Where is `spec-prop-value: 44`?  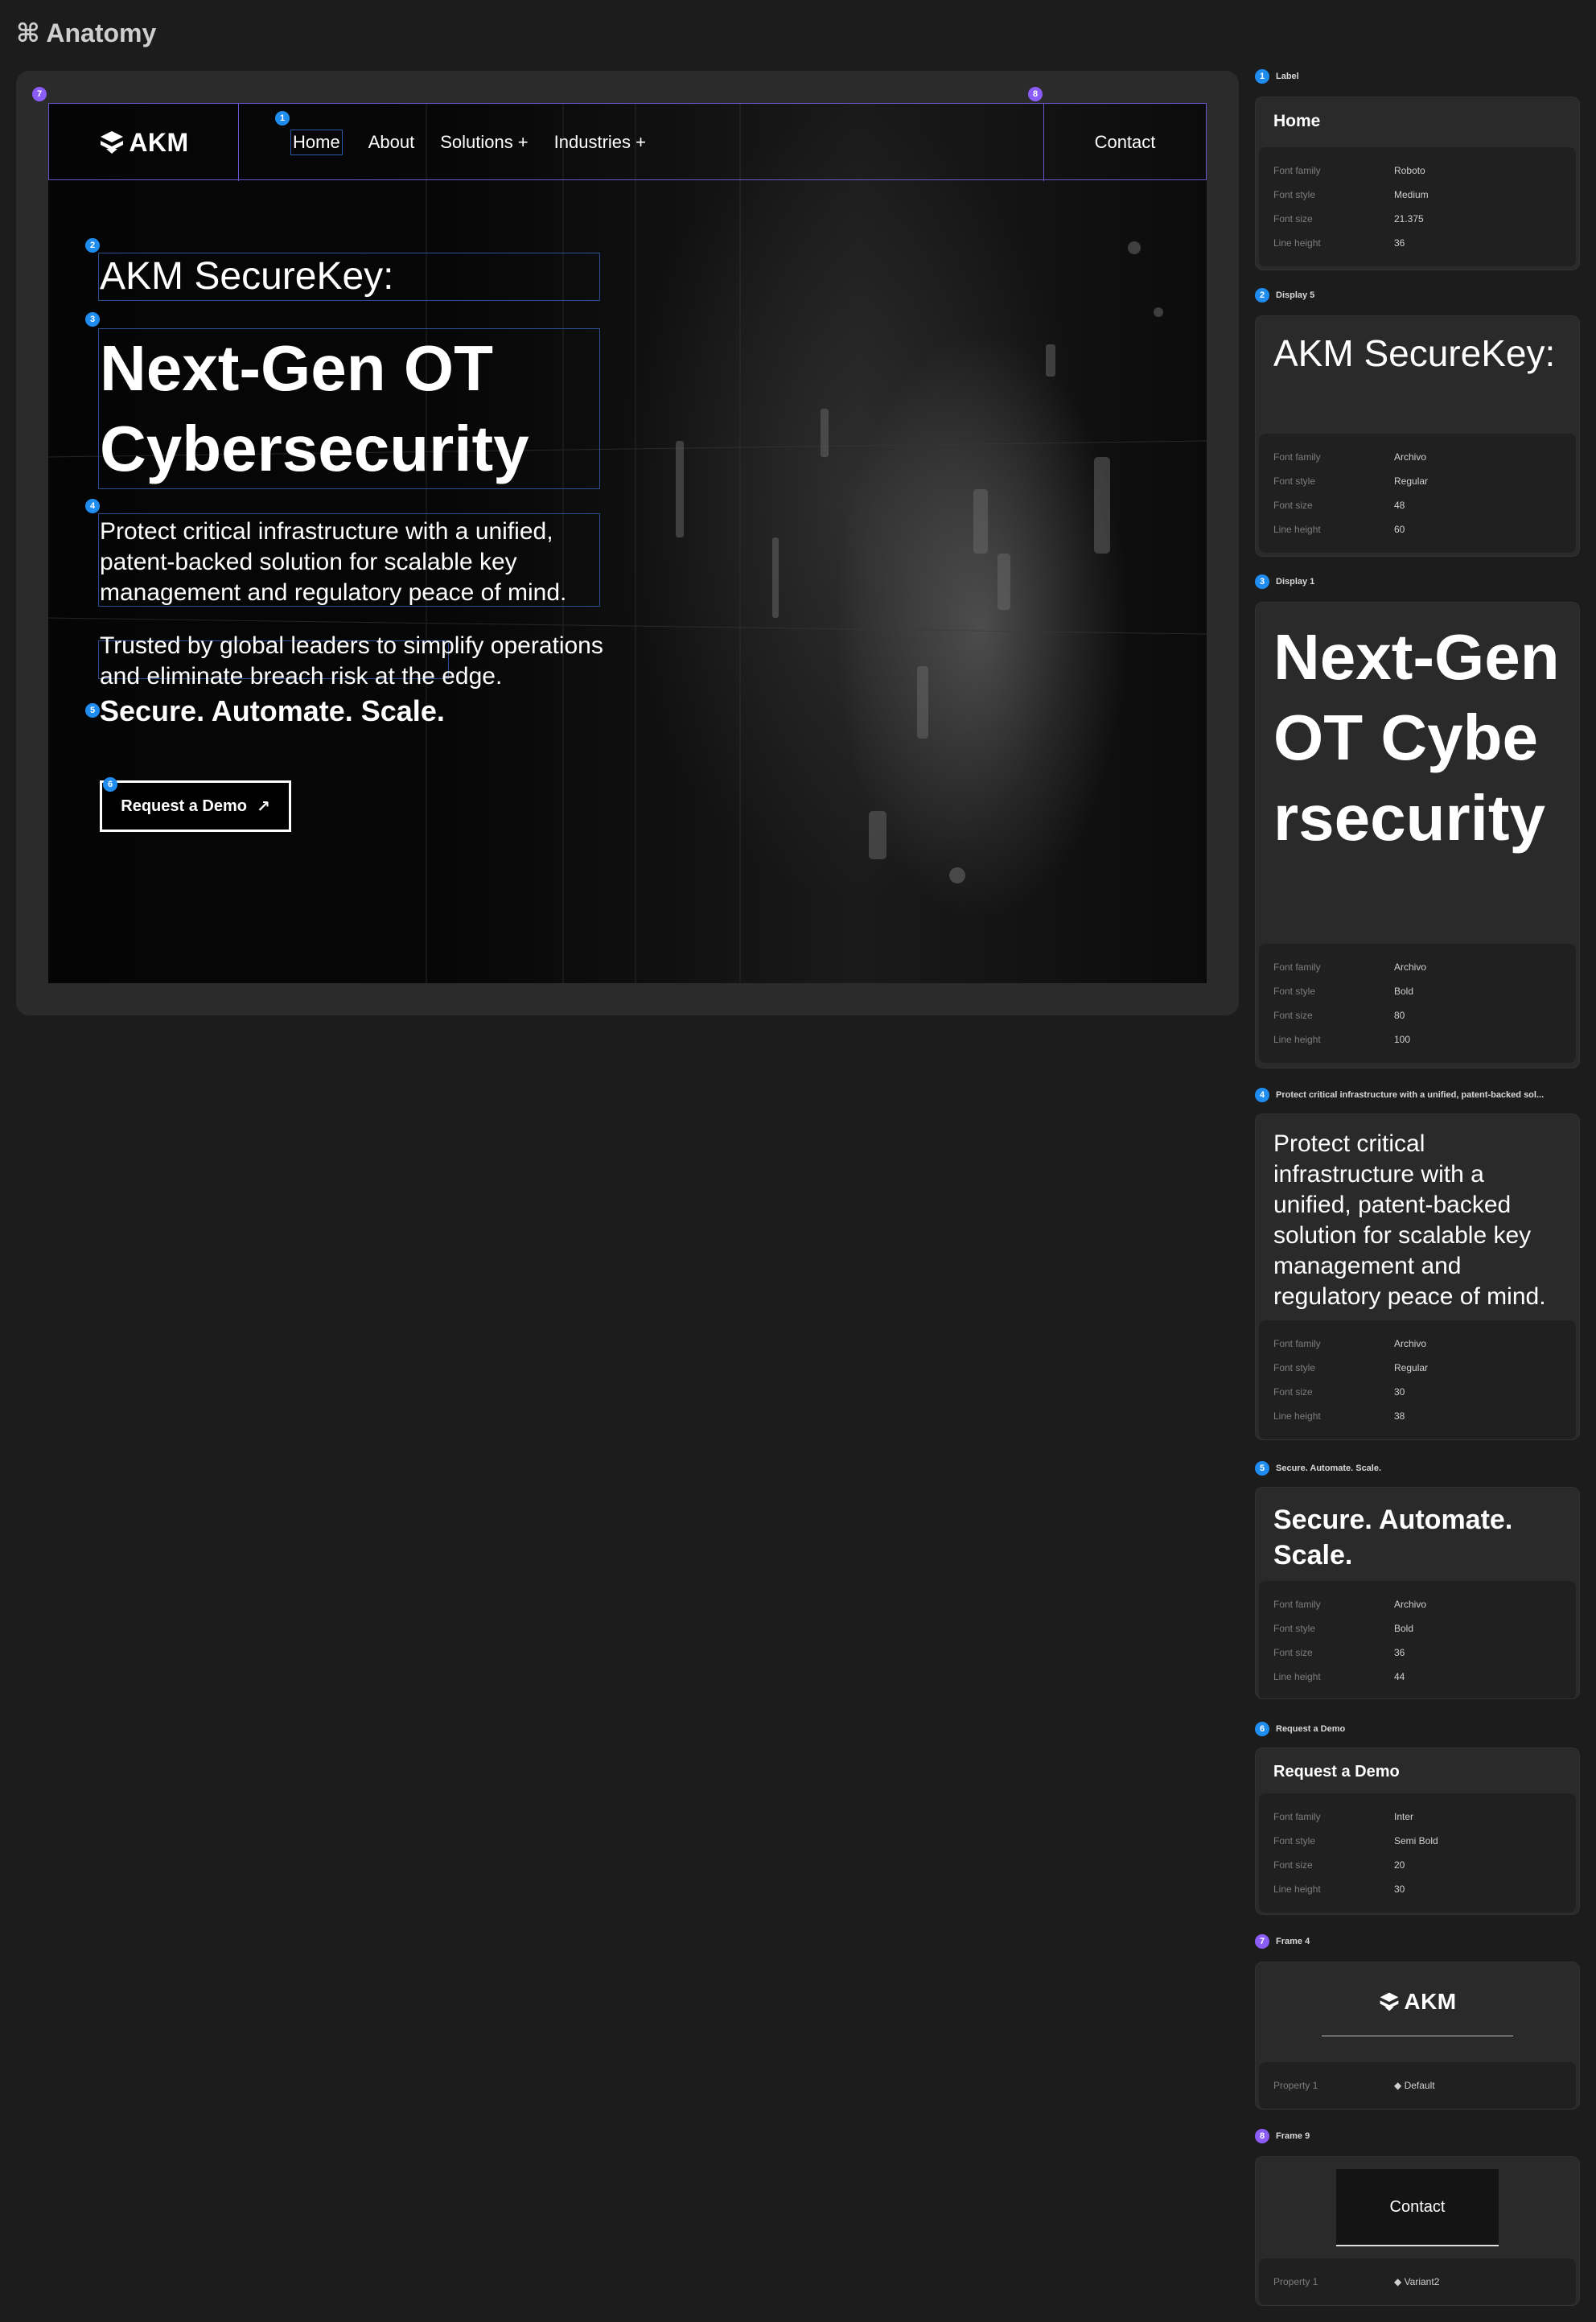 spec-prop-value: 44 is located at coordinates (1399, 1676).